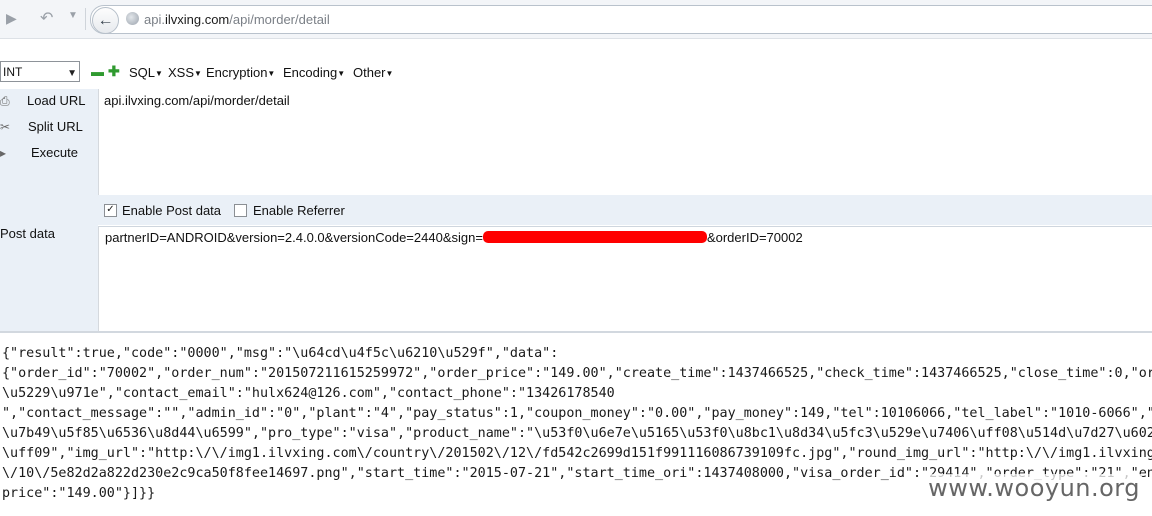 The height and width of the screenshot is (516, 1152). What do you see at coordinates (11, 18) in the screenshot?
I see `forward-icon: ▶` at bounding box center [11, 18].